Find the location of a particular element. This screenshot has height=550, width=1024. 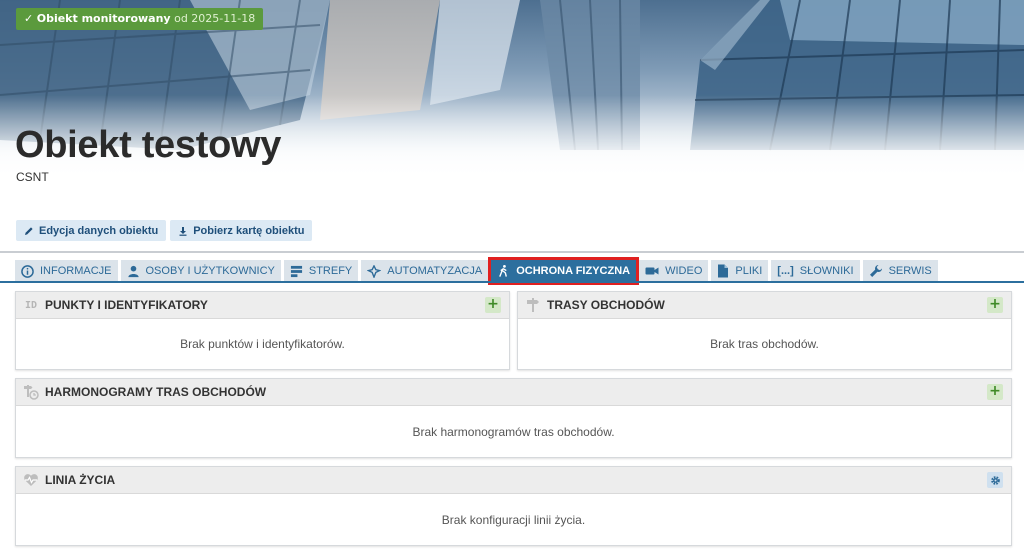

tab-label: STREFY is located at coordinates (330, 271).